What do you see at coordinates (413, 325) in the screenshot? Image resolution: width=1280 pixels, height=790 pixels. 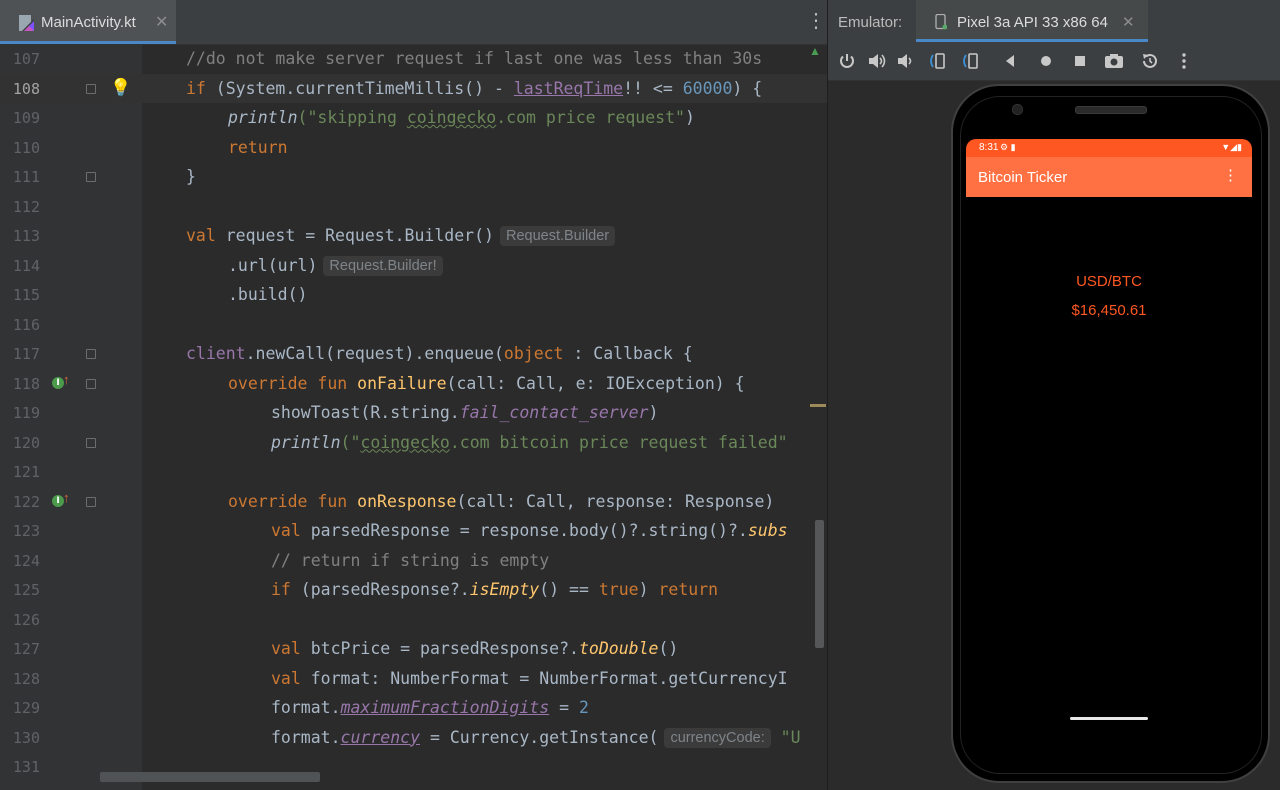 I see `code-line: 116` at bounding box center [413, 325].